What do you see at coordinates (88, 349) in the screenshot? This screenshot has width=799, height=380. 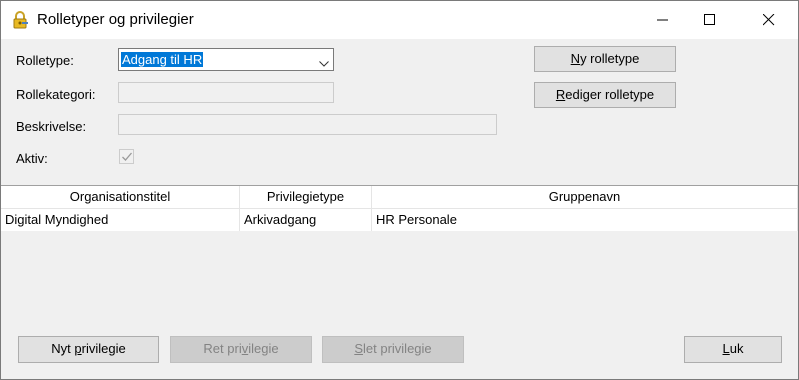 I see `nyt-privilegie-button: Nyt privilegie` at bounding box center [88, 349].